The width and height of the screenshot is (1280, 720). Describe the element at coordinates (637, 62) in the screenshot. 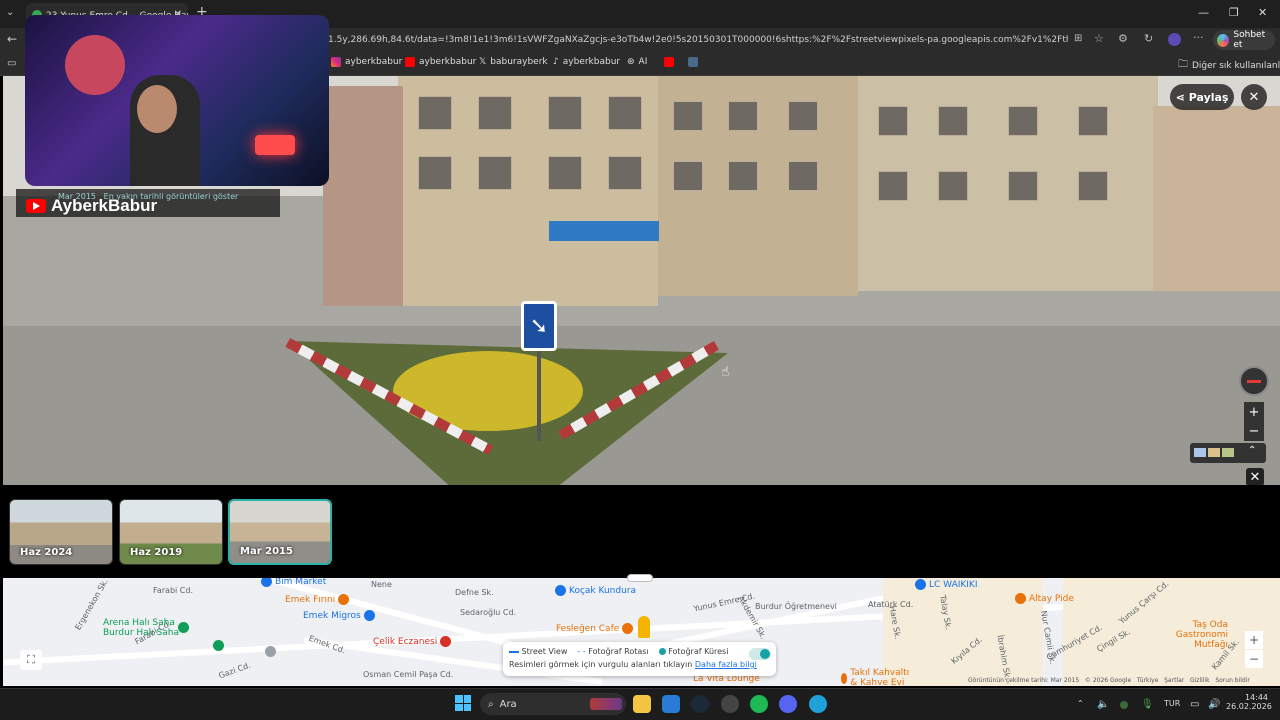

I see `bookmark-ai: ⊛ AI` at that location.